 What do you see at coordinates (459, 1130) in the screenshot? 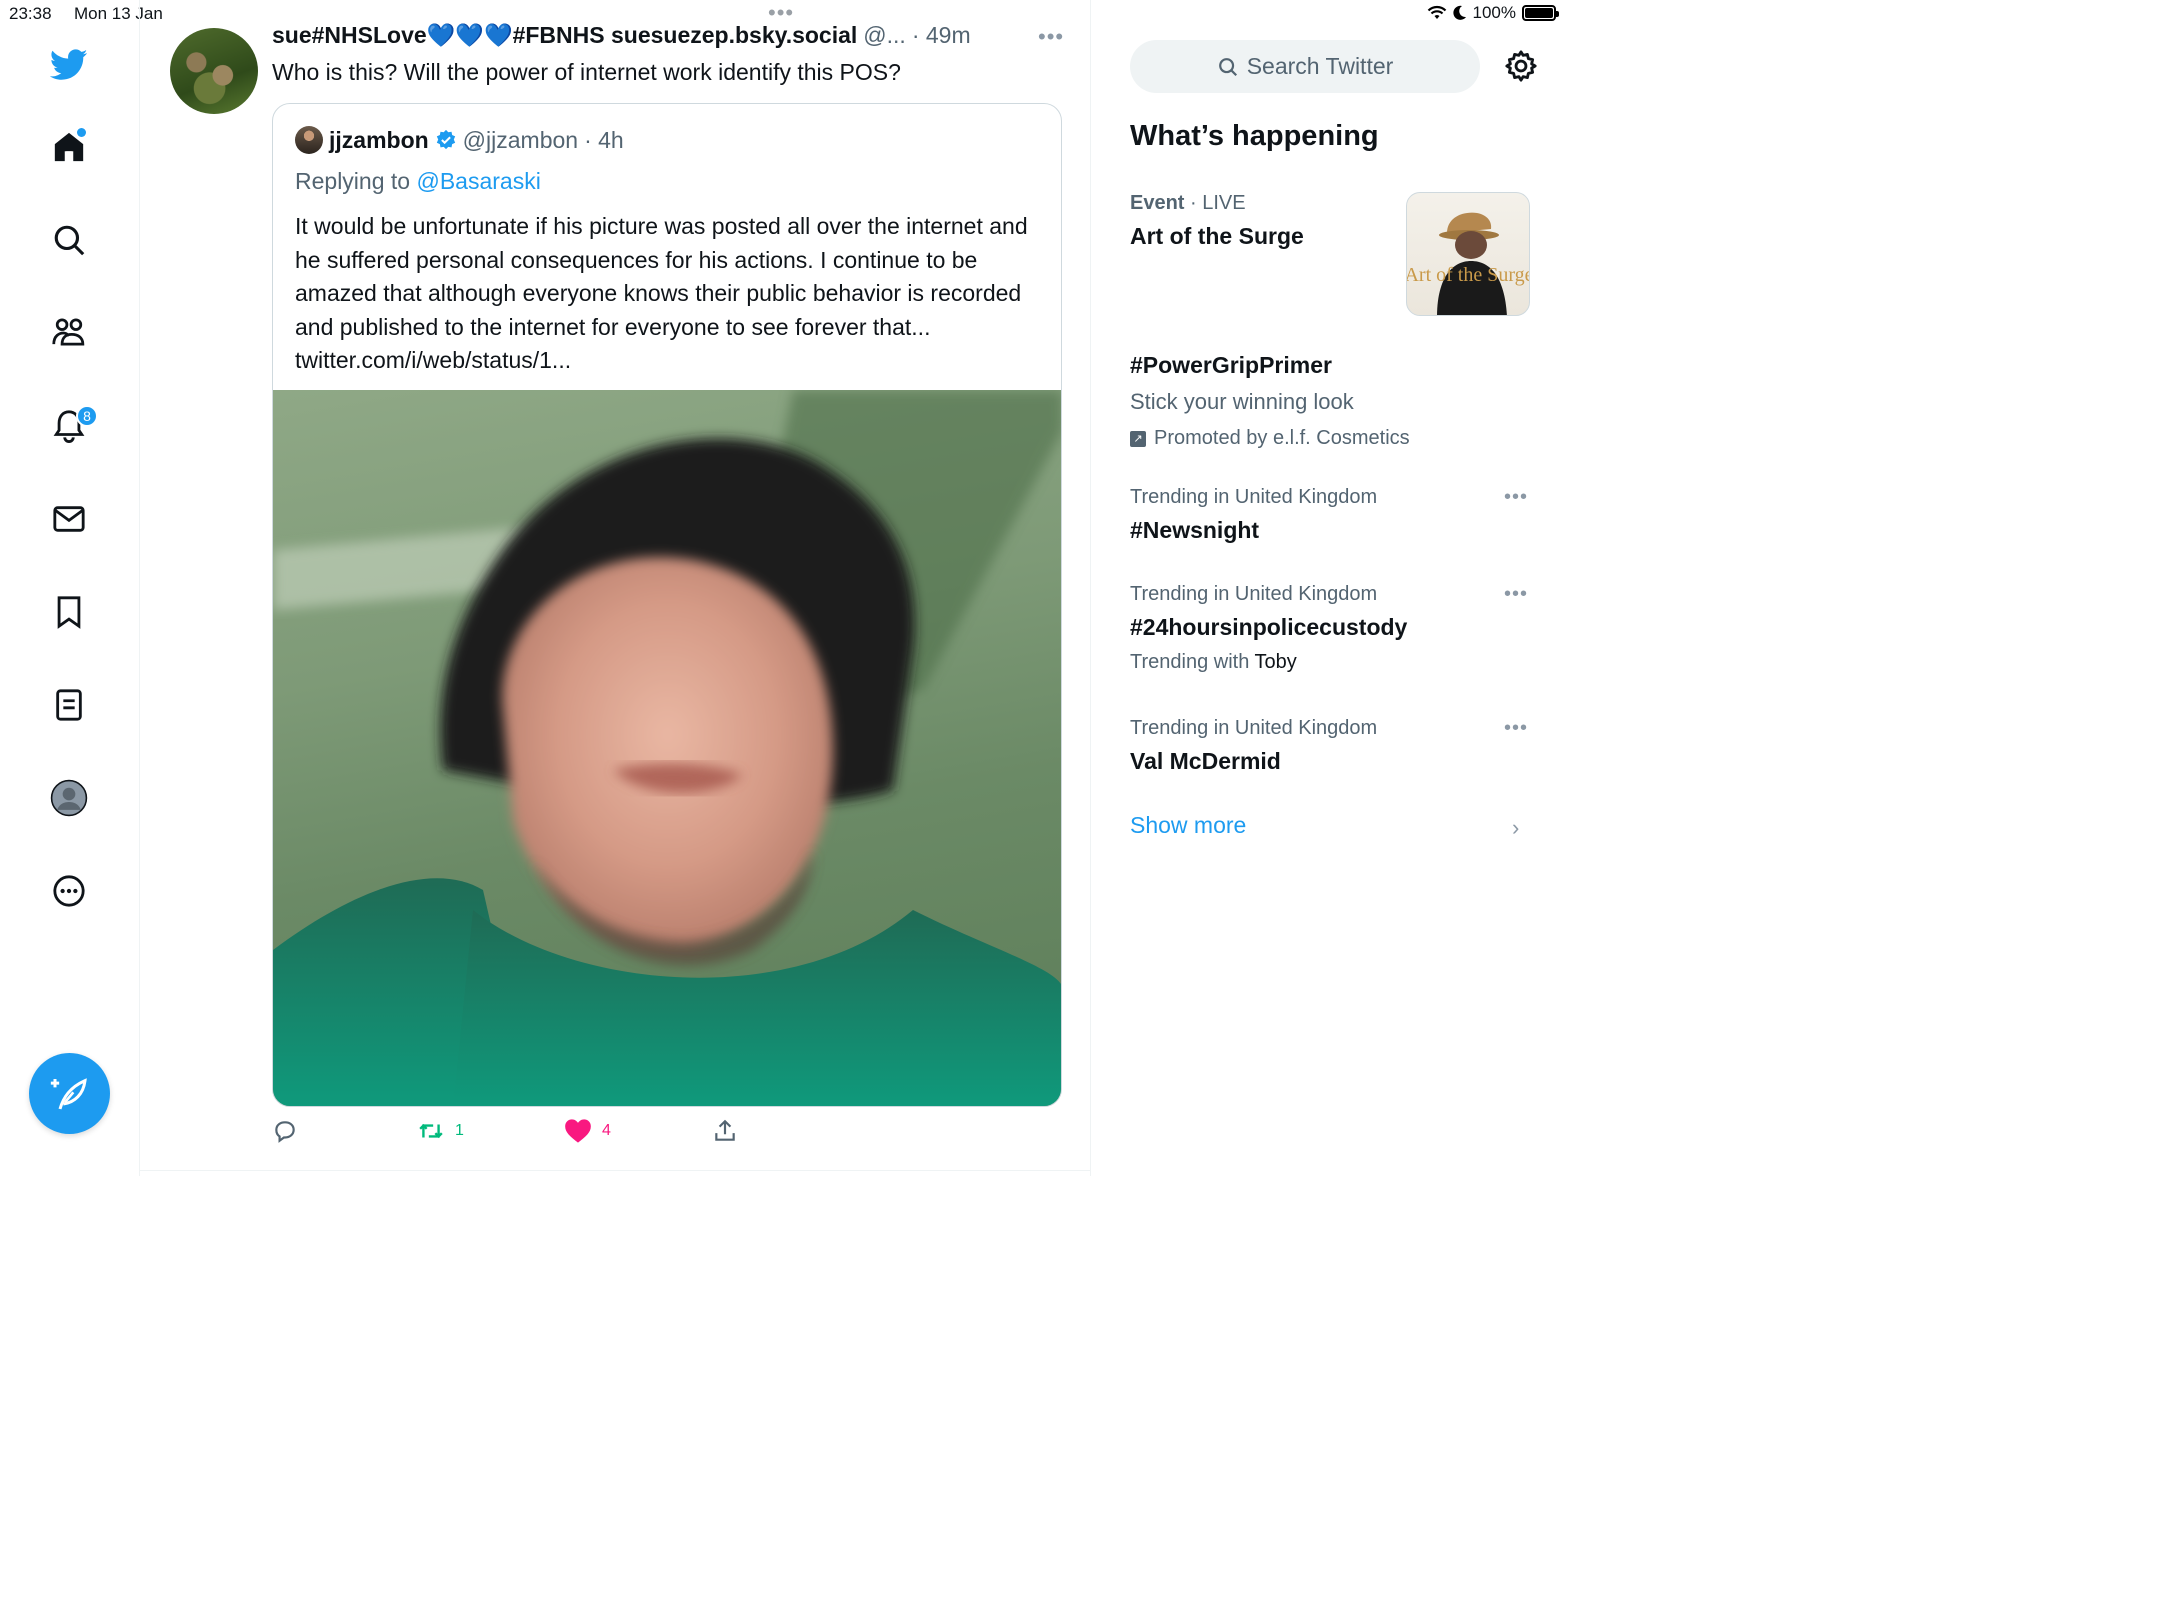
I see `retweet-count: 1` at bounding box center [459, 1130].